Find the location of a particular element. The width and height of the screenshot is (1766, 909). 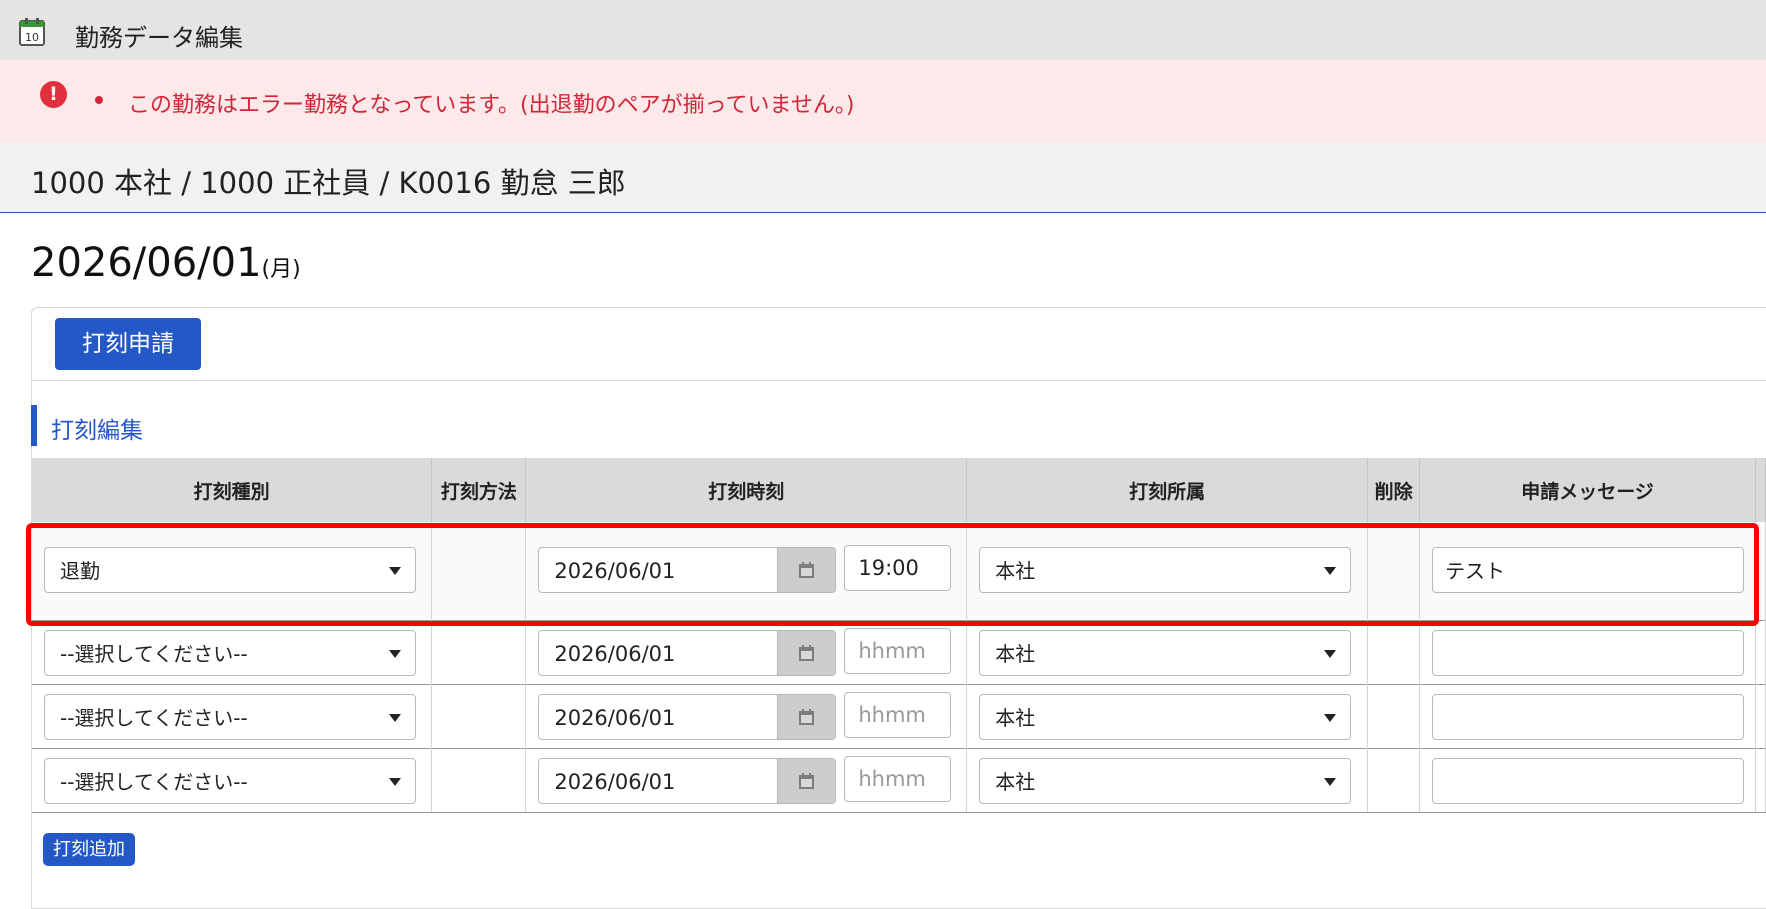

section-accent is located at coordinates (34, 425).